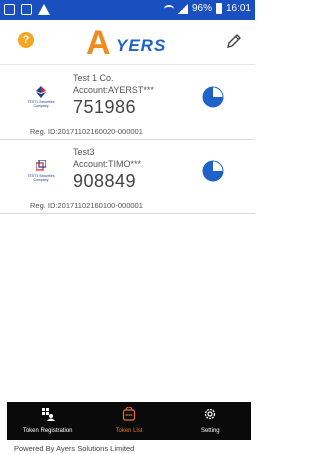 This screenshot has height=454, width=320. Describe the element at coordinates (127, 10) in the screenshot. I see `status-bar: 96% 16:01` at that location.